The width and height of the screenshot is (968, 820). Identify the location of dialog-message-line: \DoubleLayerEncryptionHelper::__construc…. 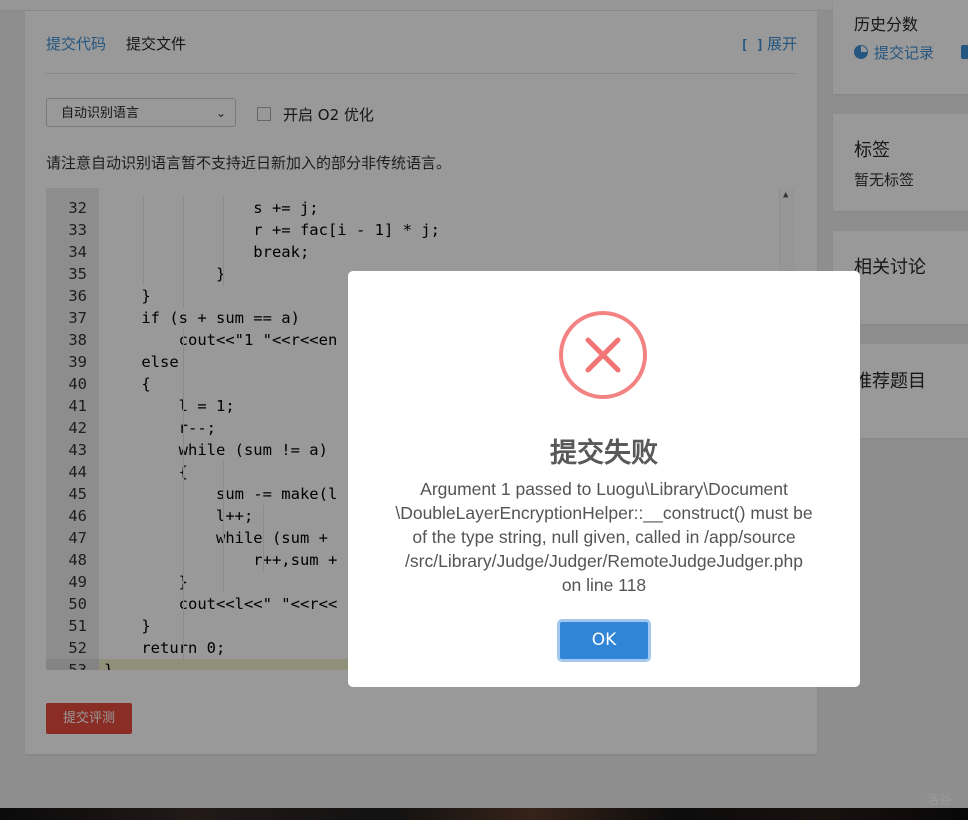
(604, 513).